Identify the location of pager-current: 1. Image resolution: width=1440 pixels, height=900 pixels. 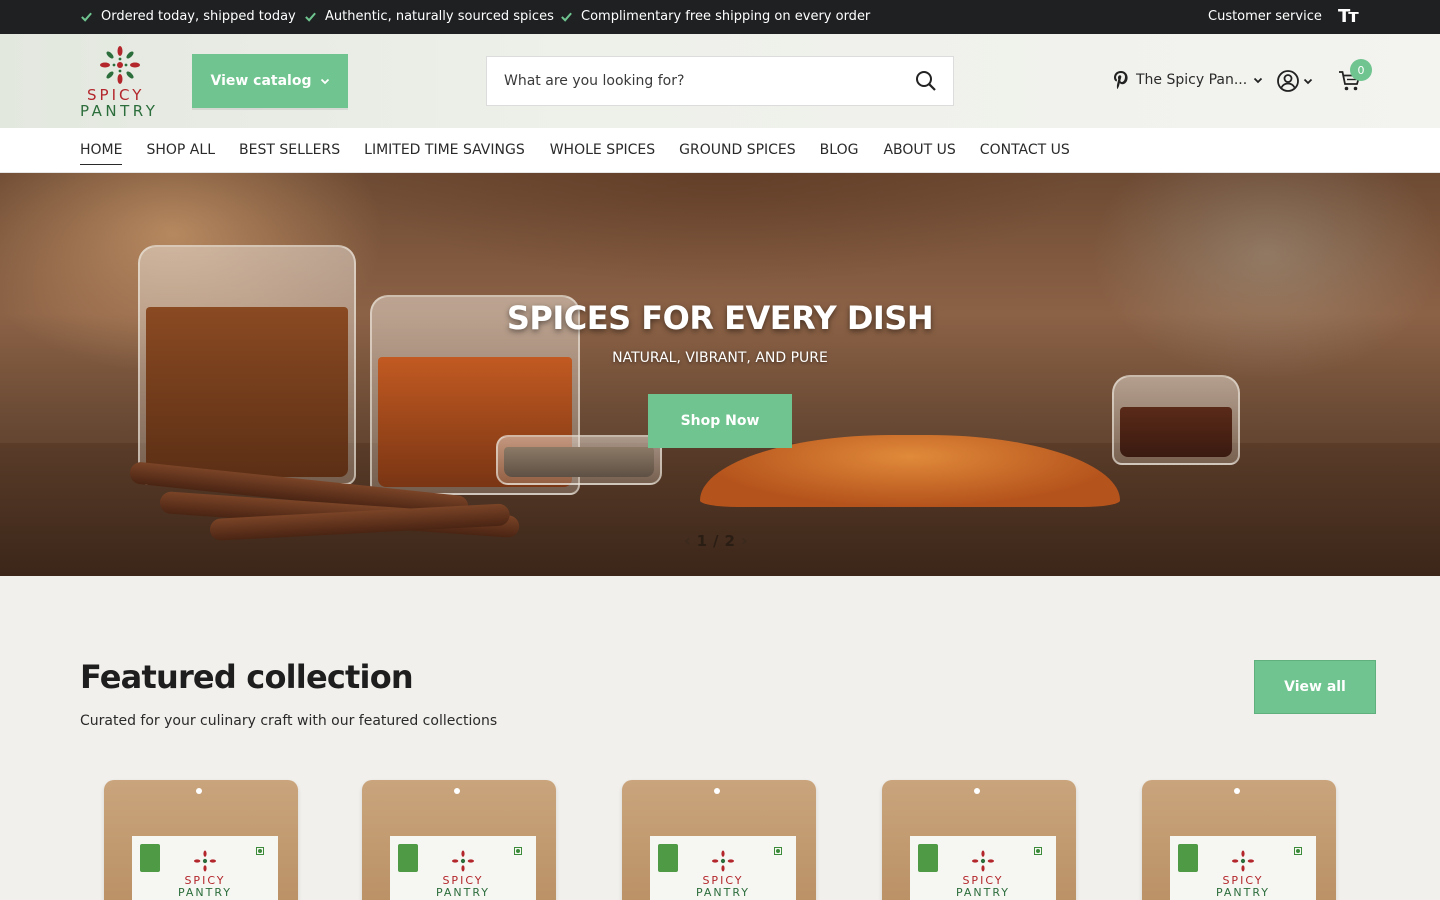
(702, 540).